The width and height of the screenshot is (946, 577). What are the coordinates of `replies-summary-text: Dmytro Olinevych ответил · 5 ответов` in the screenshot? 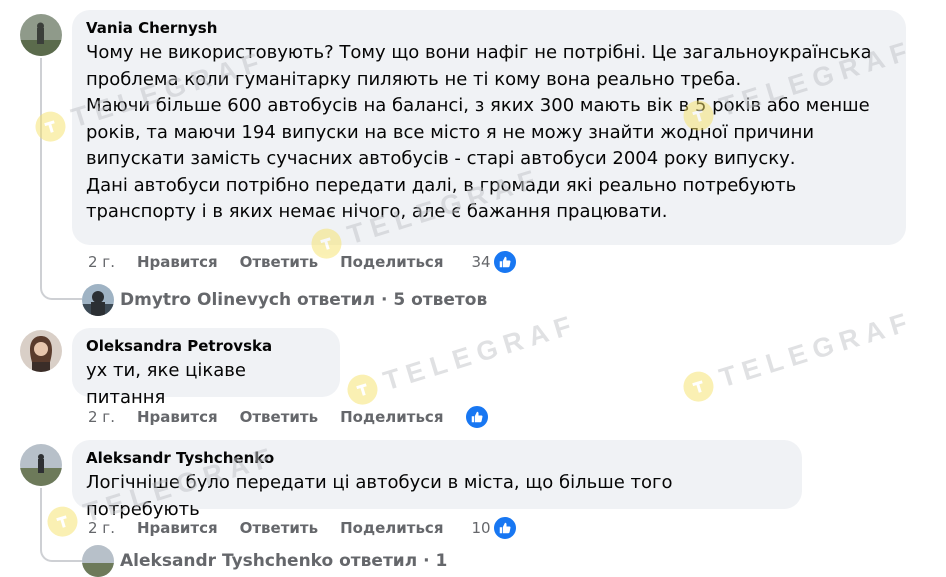 It's located at (303, 300).